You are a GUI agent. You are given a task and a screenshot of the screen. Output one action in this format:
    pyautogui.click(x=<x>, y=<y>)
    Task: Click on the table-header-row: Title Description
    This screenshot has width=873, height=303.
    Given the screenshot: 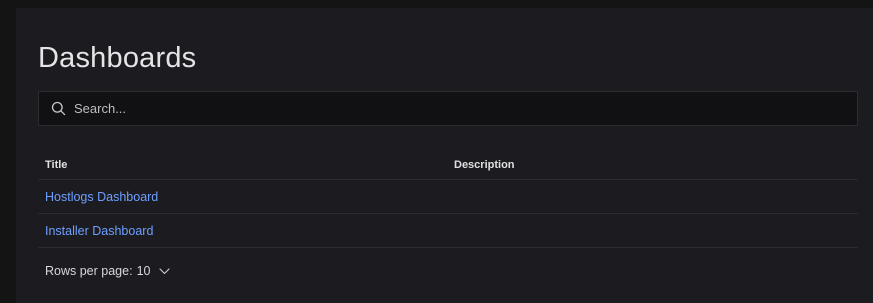 What is the action you would take?
    pyautogui.click(x=448, y=165)
    